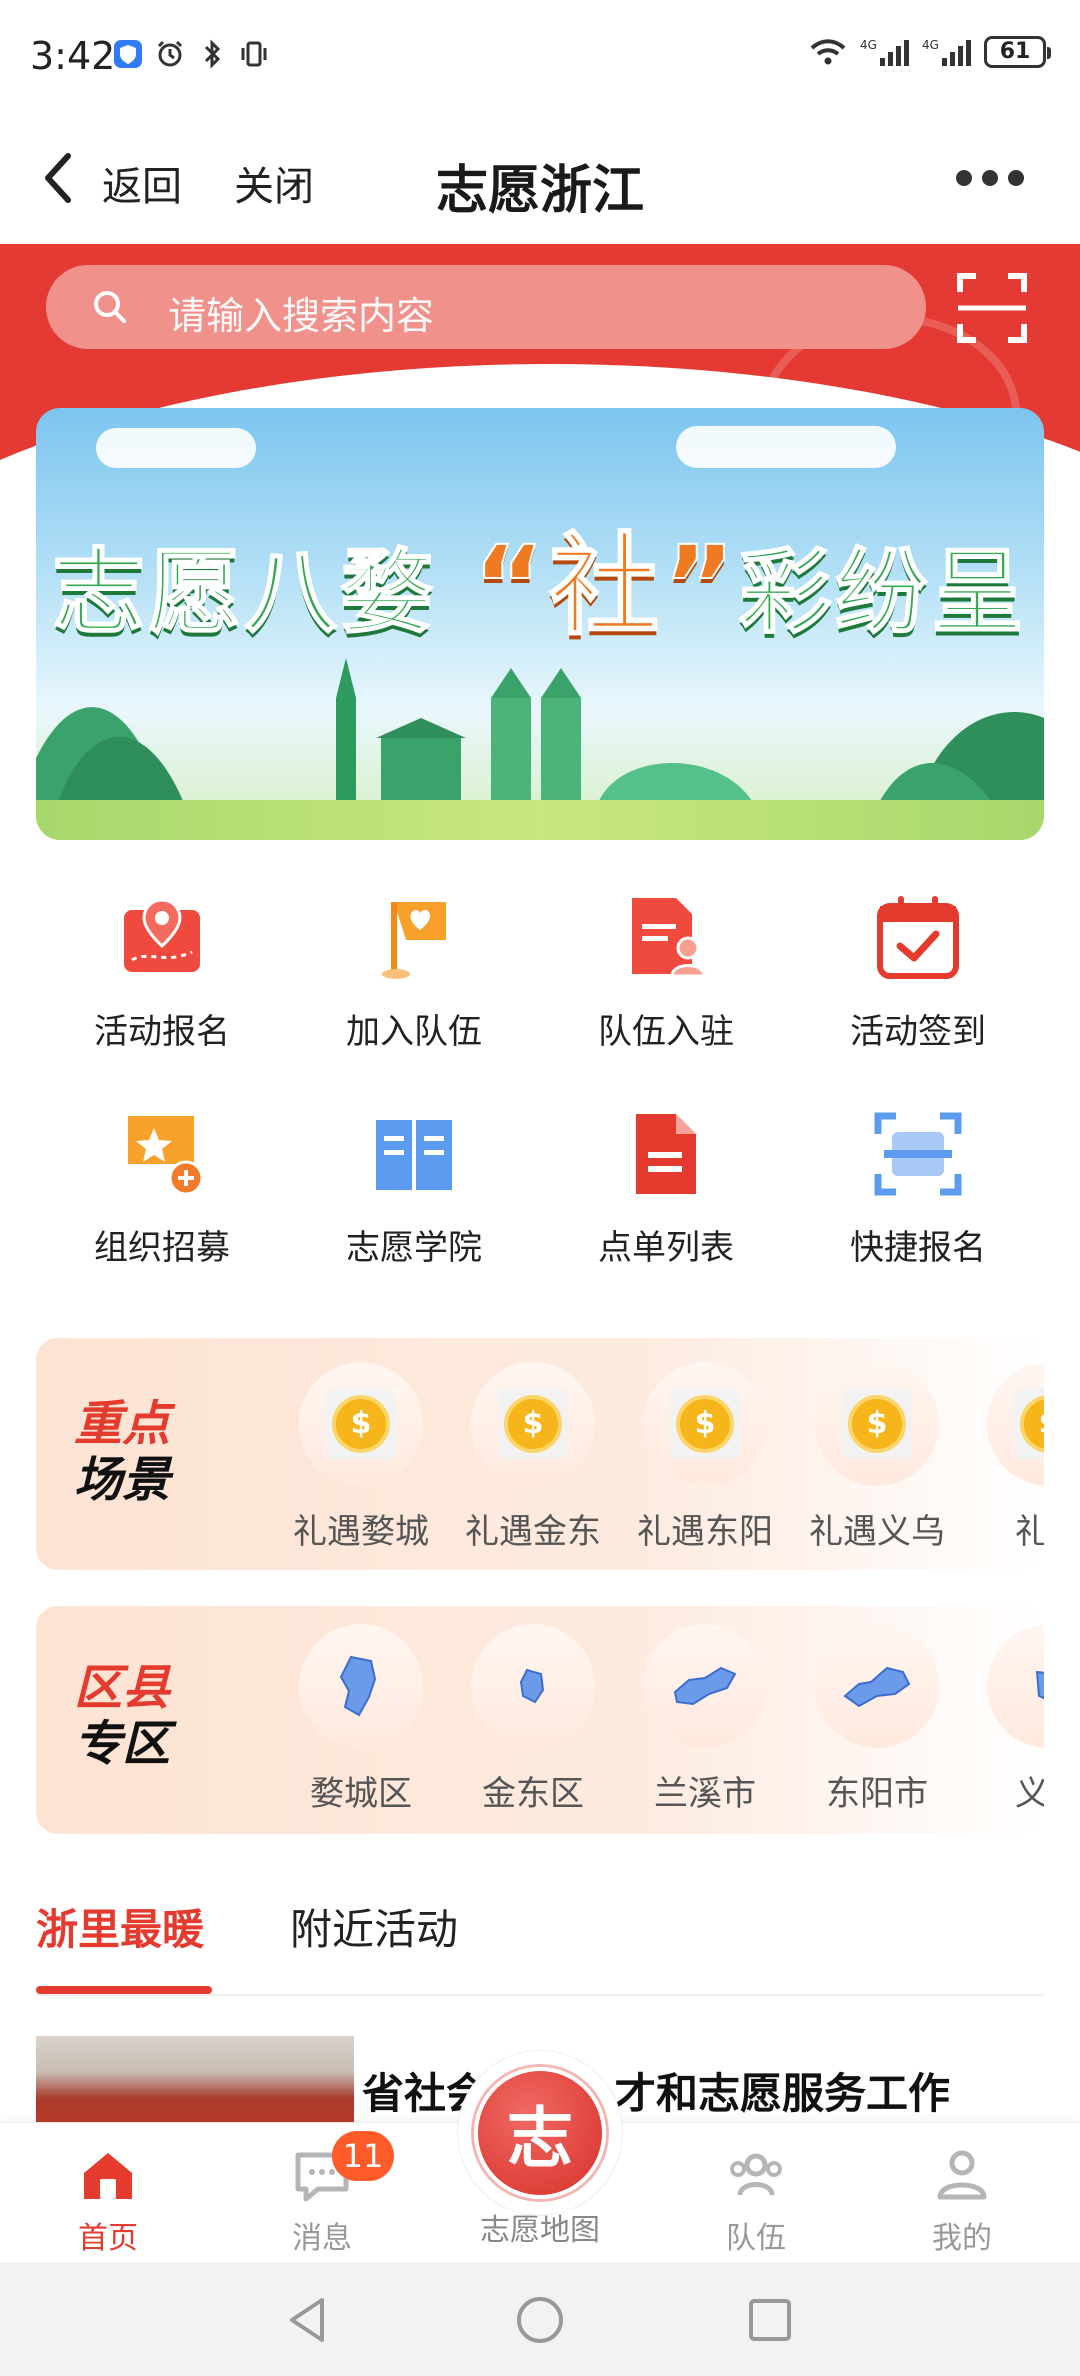 The height and width of the screenshot is (2376, 1080). I want to click on banner-title-right: 彩纷呈, so click(883, 592).